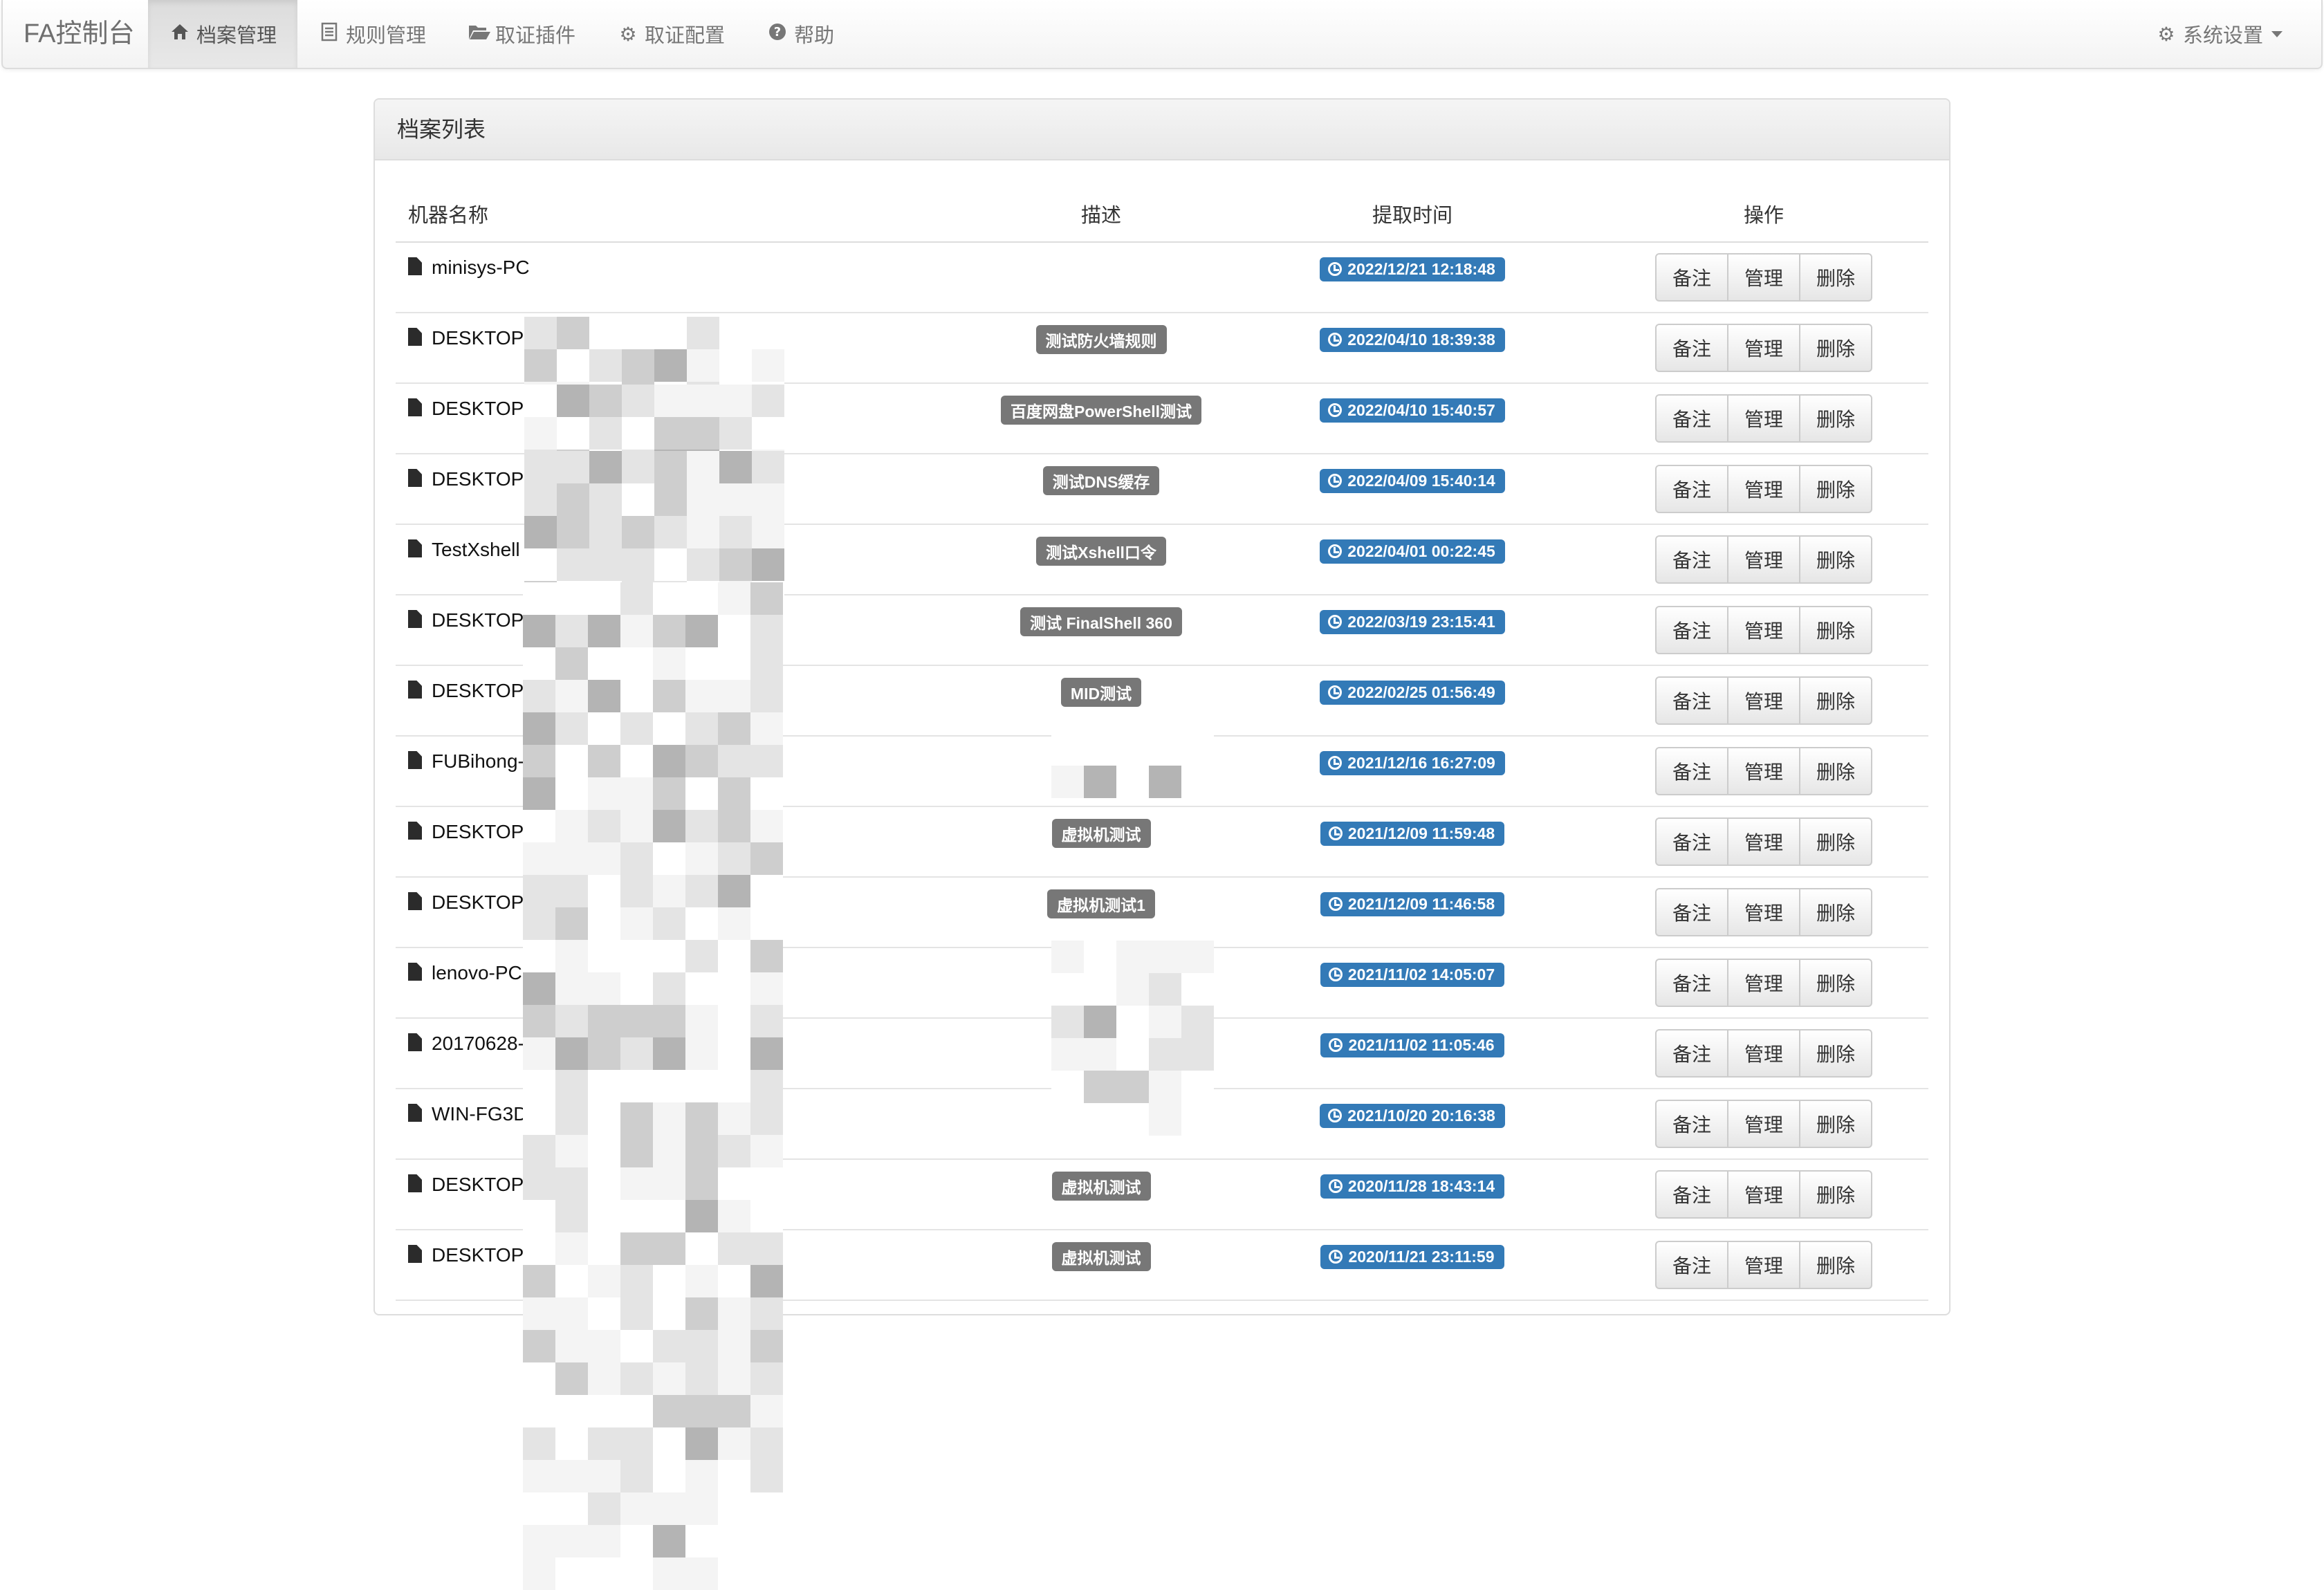 This screenshot has height=1590, width=2324. I want to click on description-badge: 百度网盘PowerShell测试, so click(1101, 410).